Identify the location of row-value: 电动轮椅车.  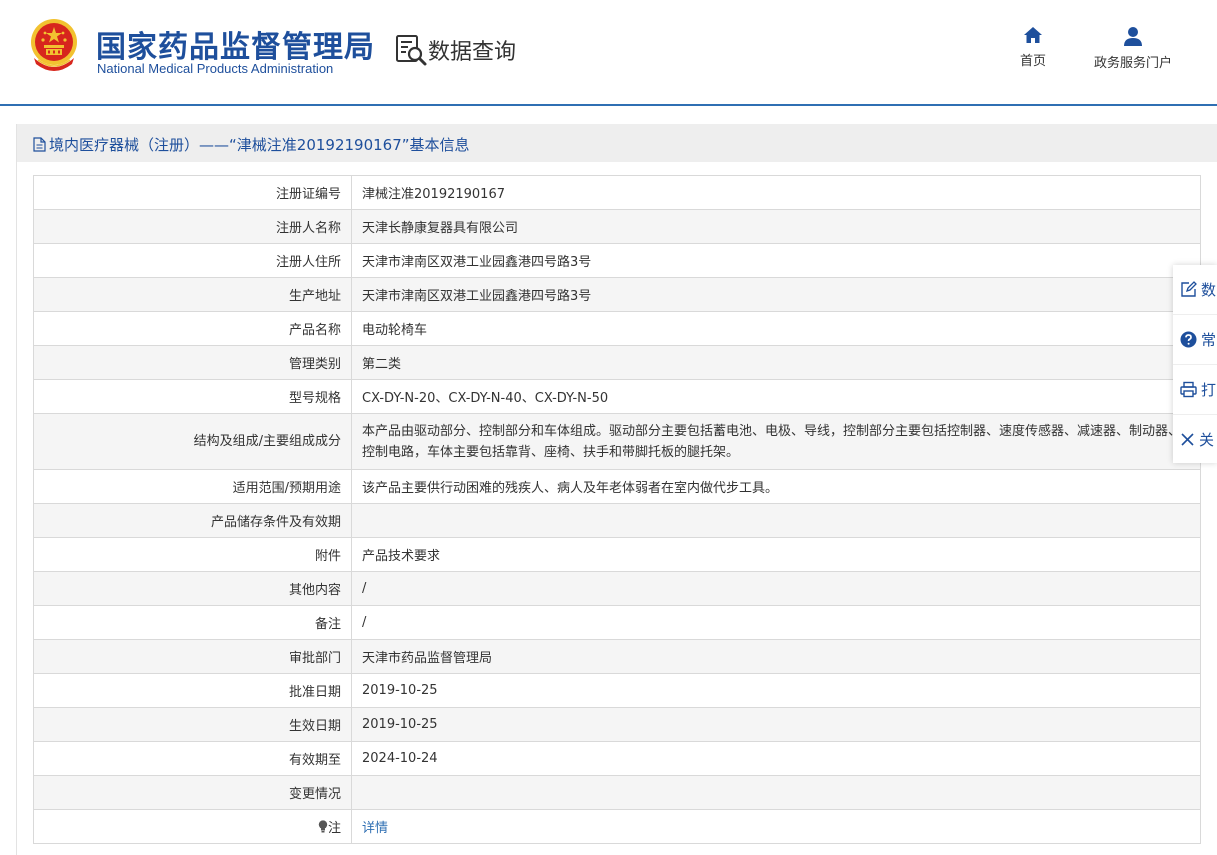
(776, 328).